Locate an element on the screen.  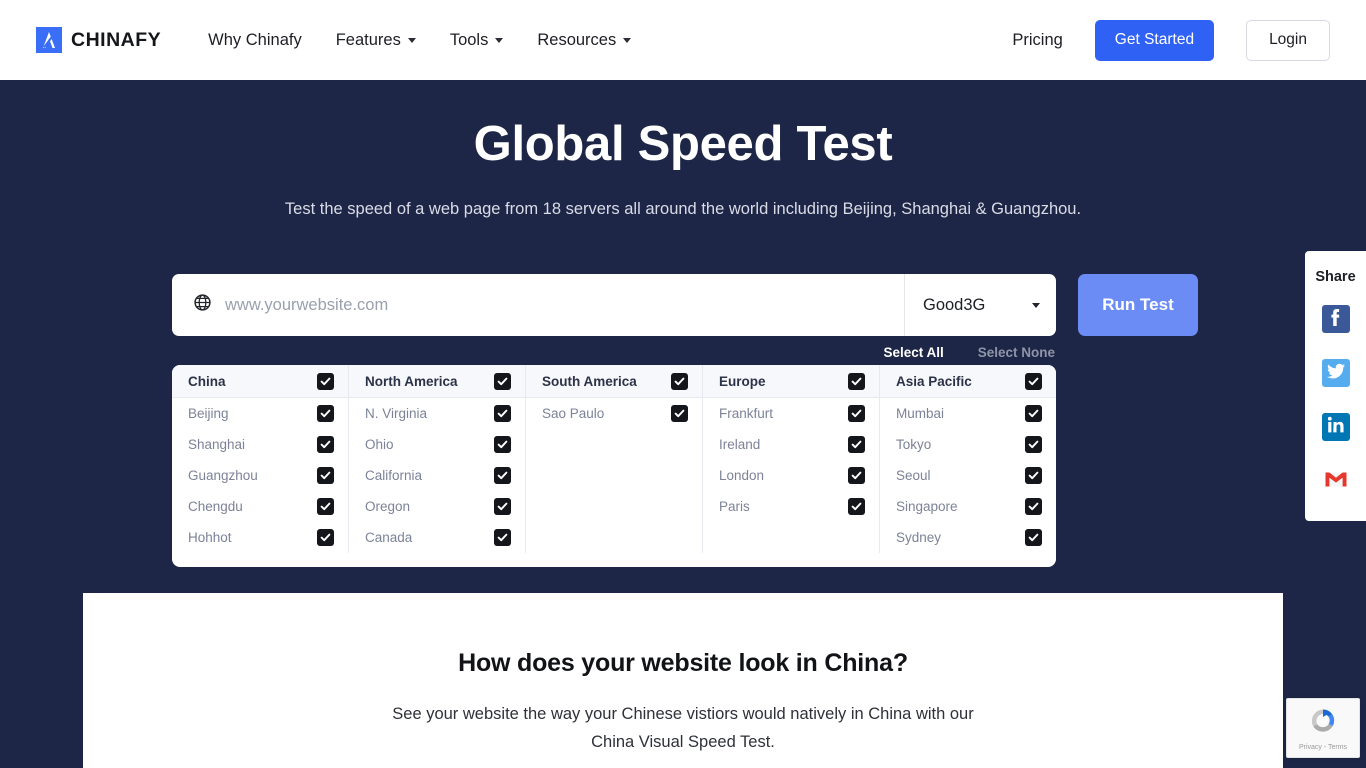
brand-name: CHINAFY is located at coordinates (116, 39).